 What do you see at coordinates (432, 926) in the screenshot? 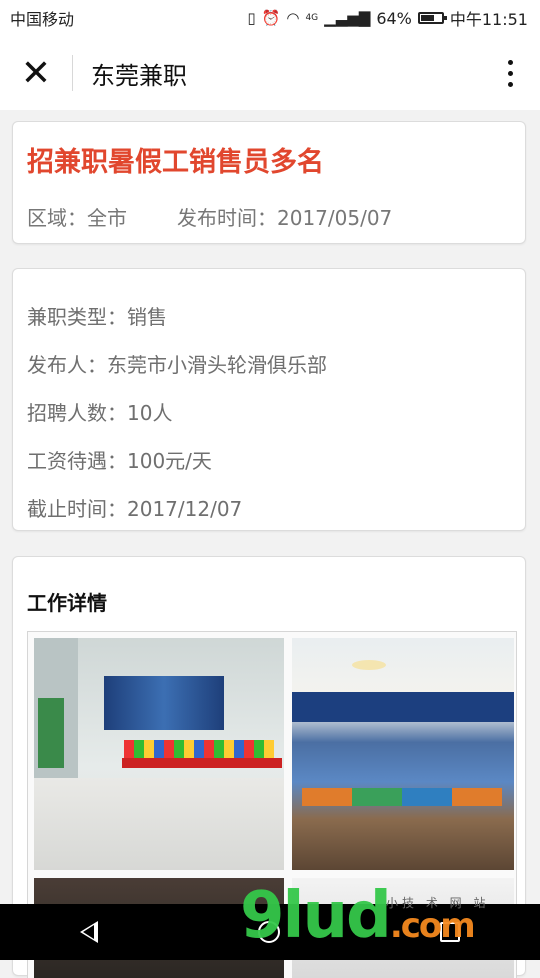
I see `watermark-suffix: .com` at bounding box center [432, 926].